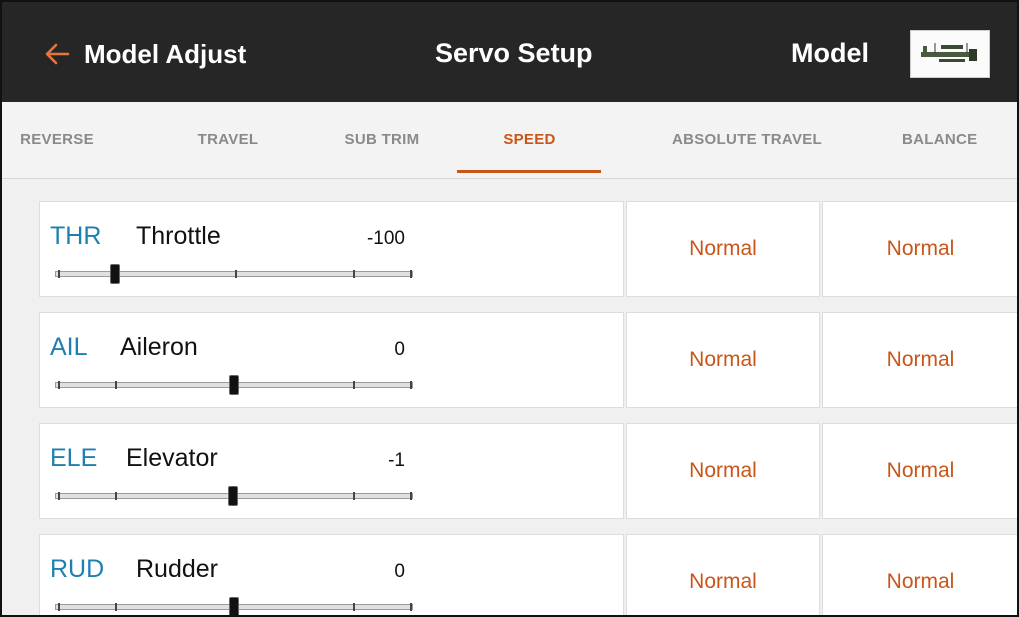 The image size is (1019, 617). Describe the element at coordinates (159, 347) in the screenshot. I see `channel-name: Aileron` at that location.